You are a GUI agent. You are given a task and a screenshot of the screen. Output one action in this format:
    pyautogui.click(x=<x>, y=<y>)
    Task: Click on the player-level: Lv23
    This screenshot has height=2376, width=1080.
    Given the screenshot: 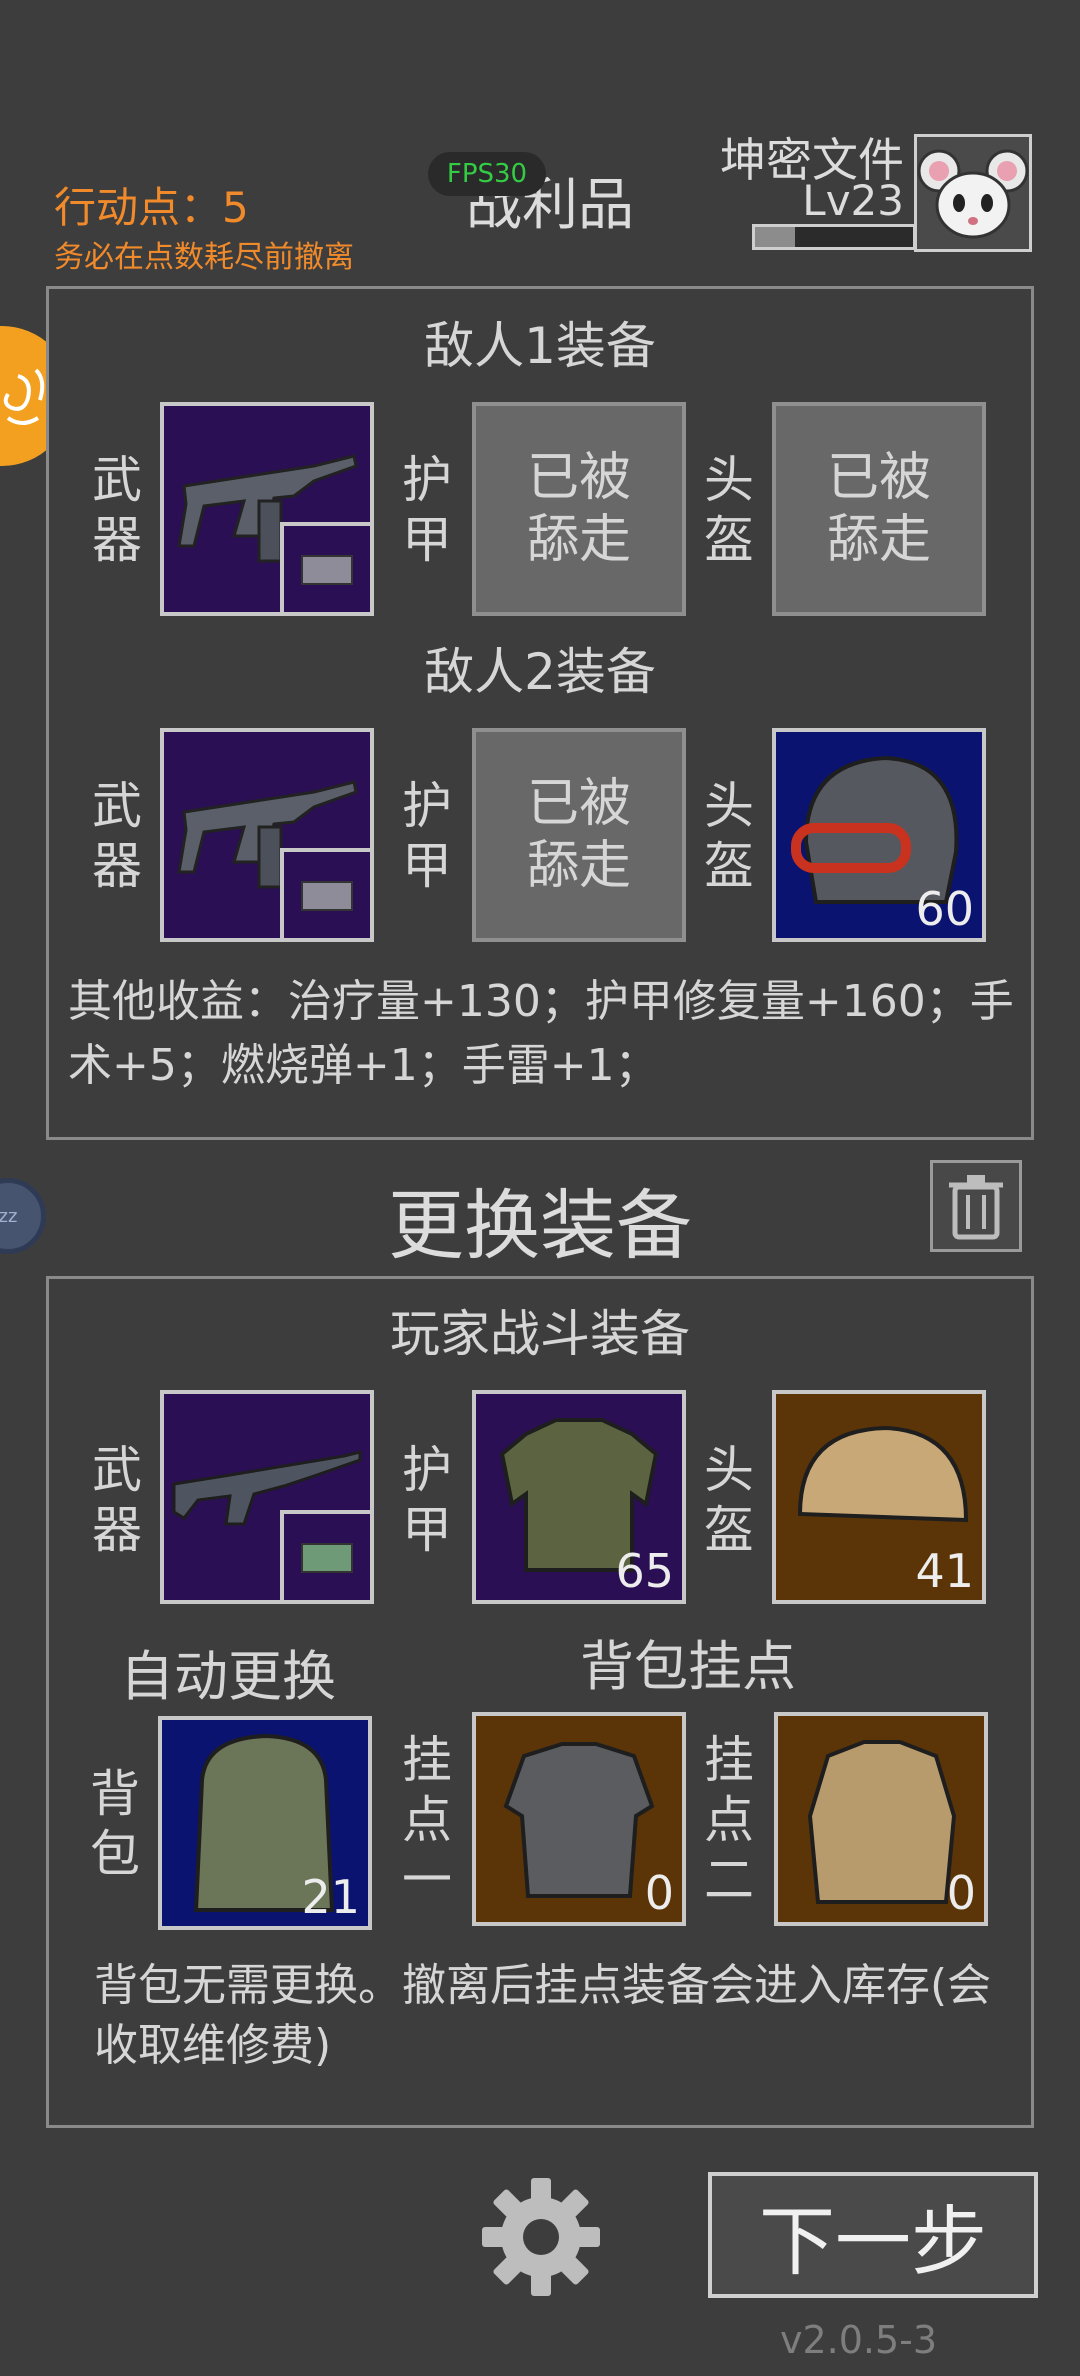 What is the action you would take?
    pyautogui.click(x=853, y=200)
    